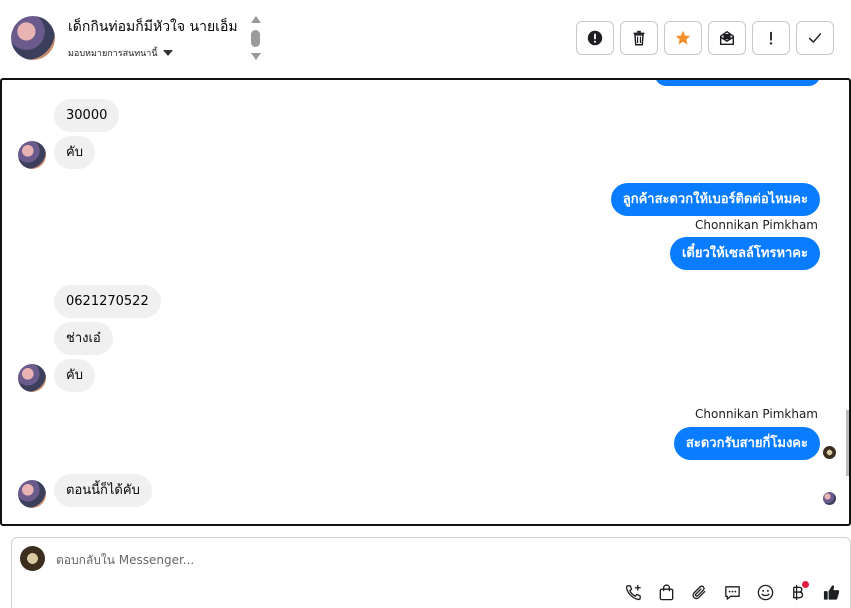 Image resolution: width=851 pixels, height=608 pixels. I want to click on exclamation-icon, so click(771, 38).